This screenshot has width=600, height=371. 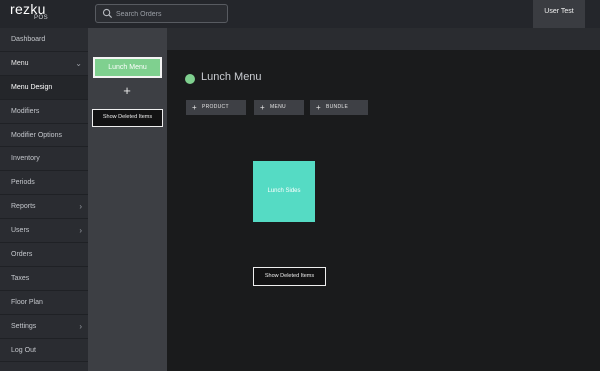 What do you see at coordinates (23, 207) in the screenshot?
I see `sidebar-item-label: Reports` at bounding box center [23, 207].